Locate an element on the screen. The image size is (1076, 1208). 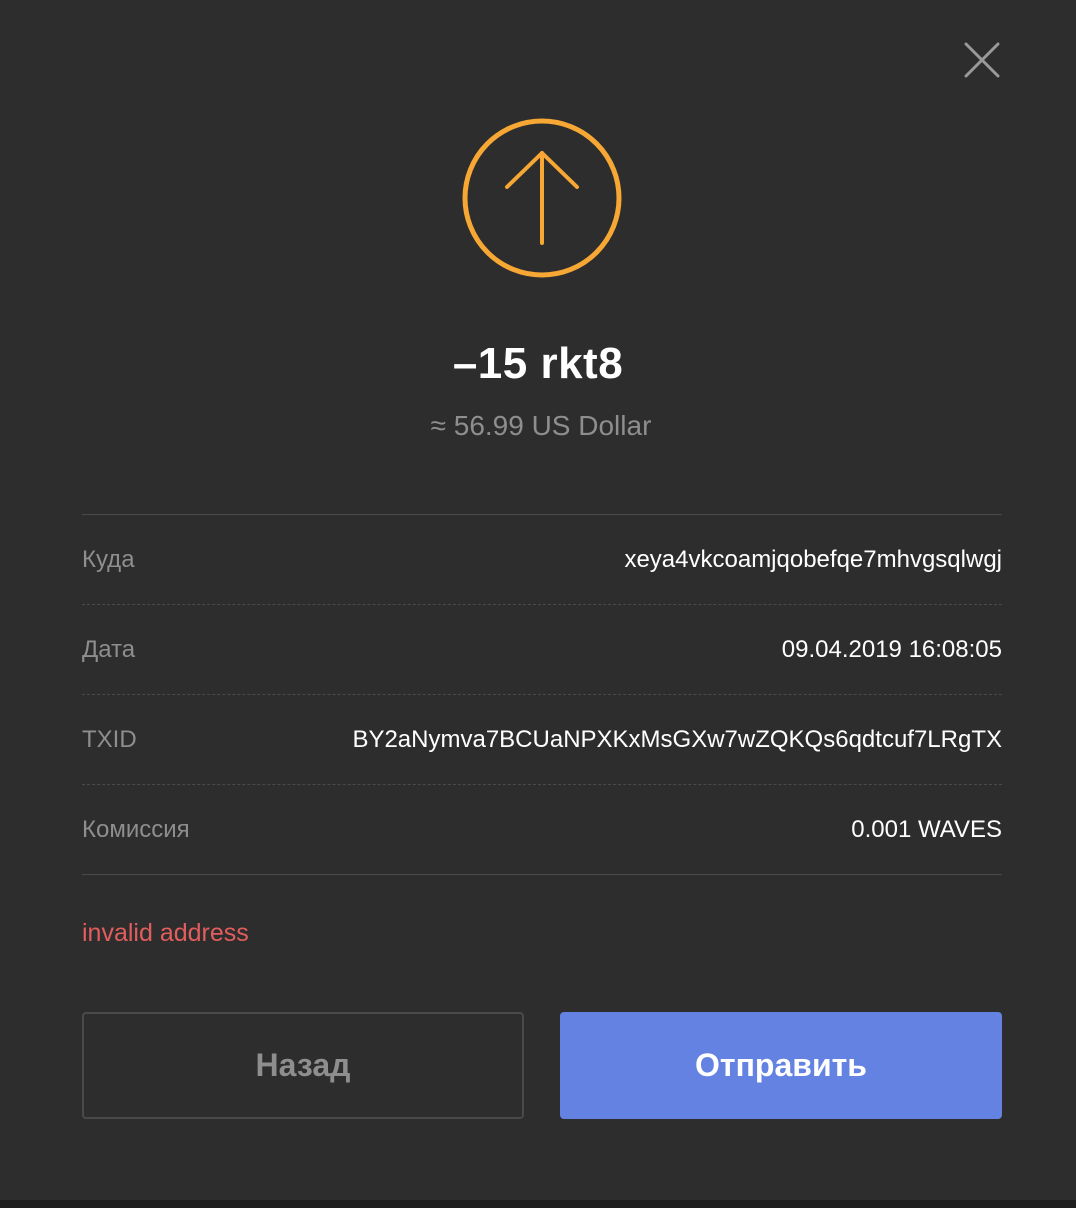
date-value: 09.04.2019 16:08:05 is located at coordinates (891, 649).